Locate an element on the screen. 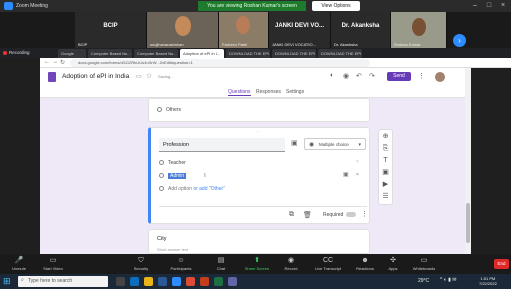  redo-icon: ↷ is located at coordinates (372, 76).